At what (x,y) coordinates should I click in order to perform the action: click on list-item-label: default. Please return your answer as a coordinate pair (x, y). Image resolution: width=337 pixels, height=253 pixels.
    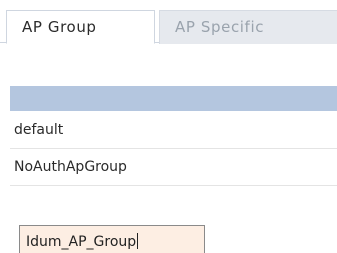
    Looking at the image, I should click on (39, 130).